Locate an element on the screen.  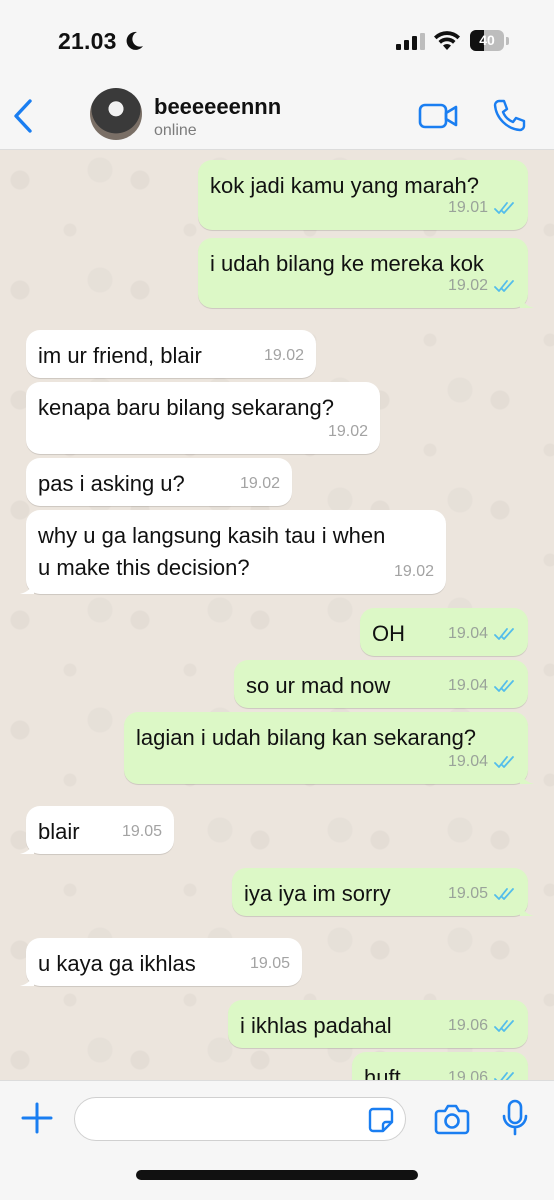
incoming-message-bubble: blair 19.05 is located at coordinates (97, 830).